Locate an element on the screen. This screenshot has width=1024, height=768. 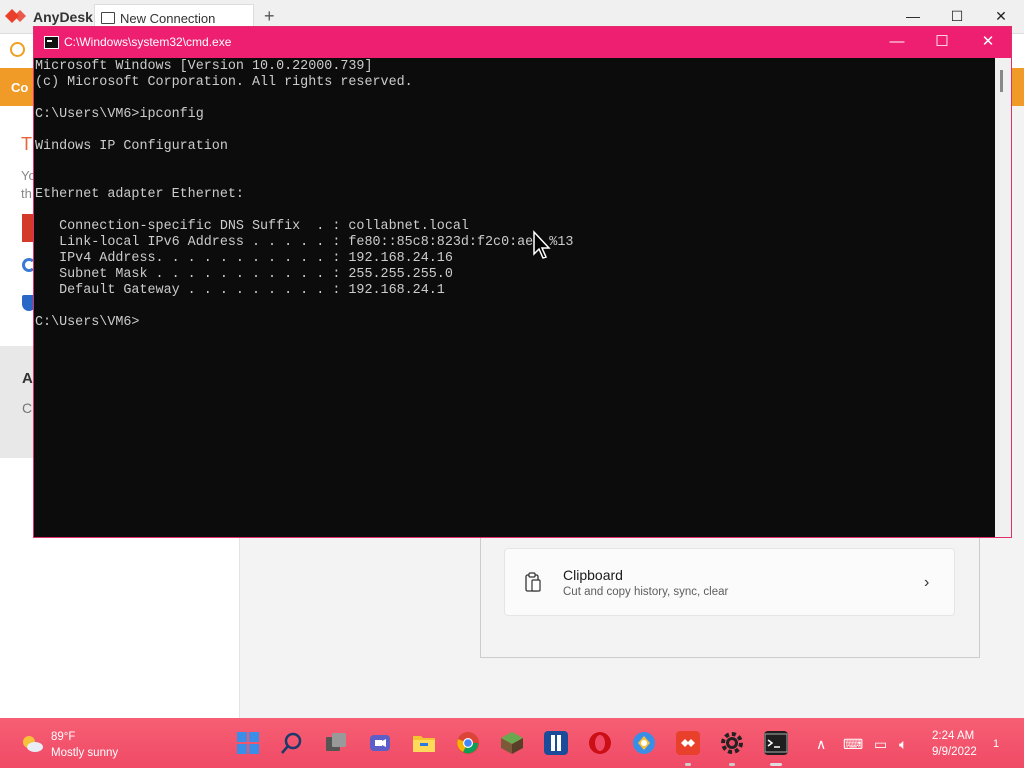
file-explorer-icon is located at coordinates (424, 743).